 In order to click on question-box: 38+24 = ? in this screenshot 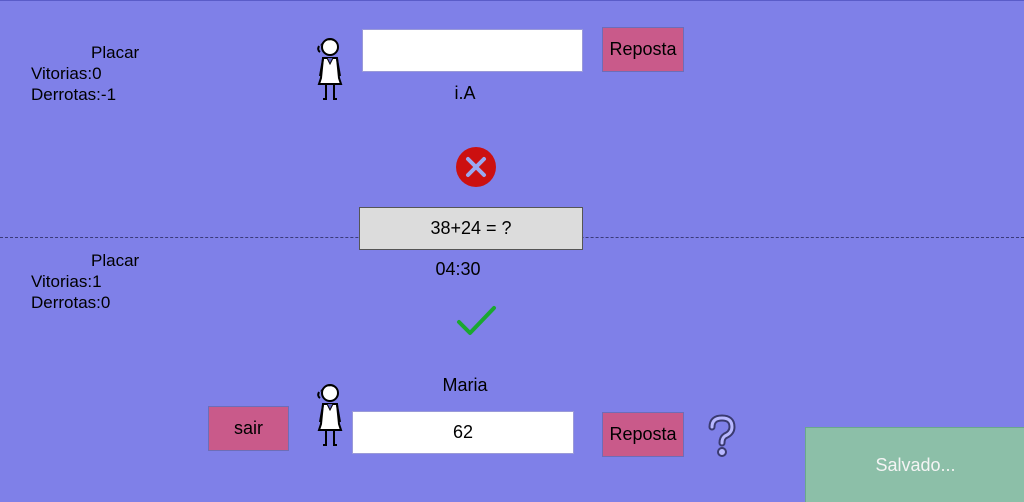, I will do `click(471, 228)`.